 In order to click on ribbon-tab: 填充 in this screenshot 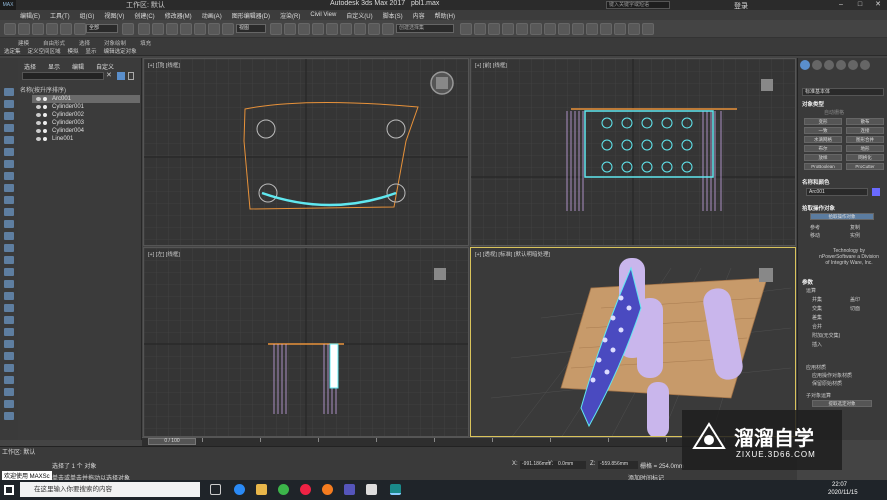, I will do `click(145, 43)`.